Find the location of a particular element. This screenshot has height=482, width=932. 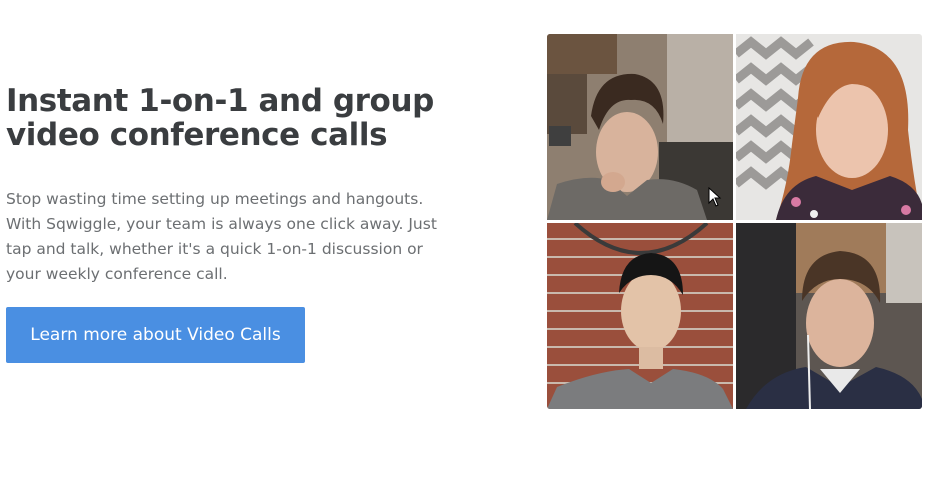

participant-3-video-feed is located at coordinates (640, 316).